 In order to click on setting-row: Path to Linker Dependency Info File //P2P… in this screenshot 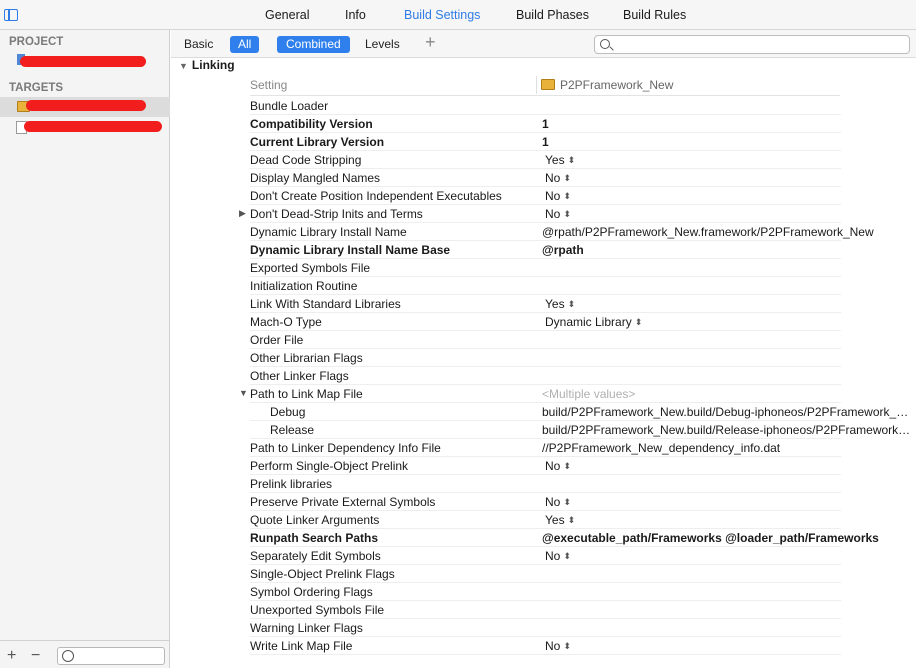, I will do `click(543, 448)`.